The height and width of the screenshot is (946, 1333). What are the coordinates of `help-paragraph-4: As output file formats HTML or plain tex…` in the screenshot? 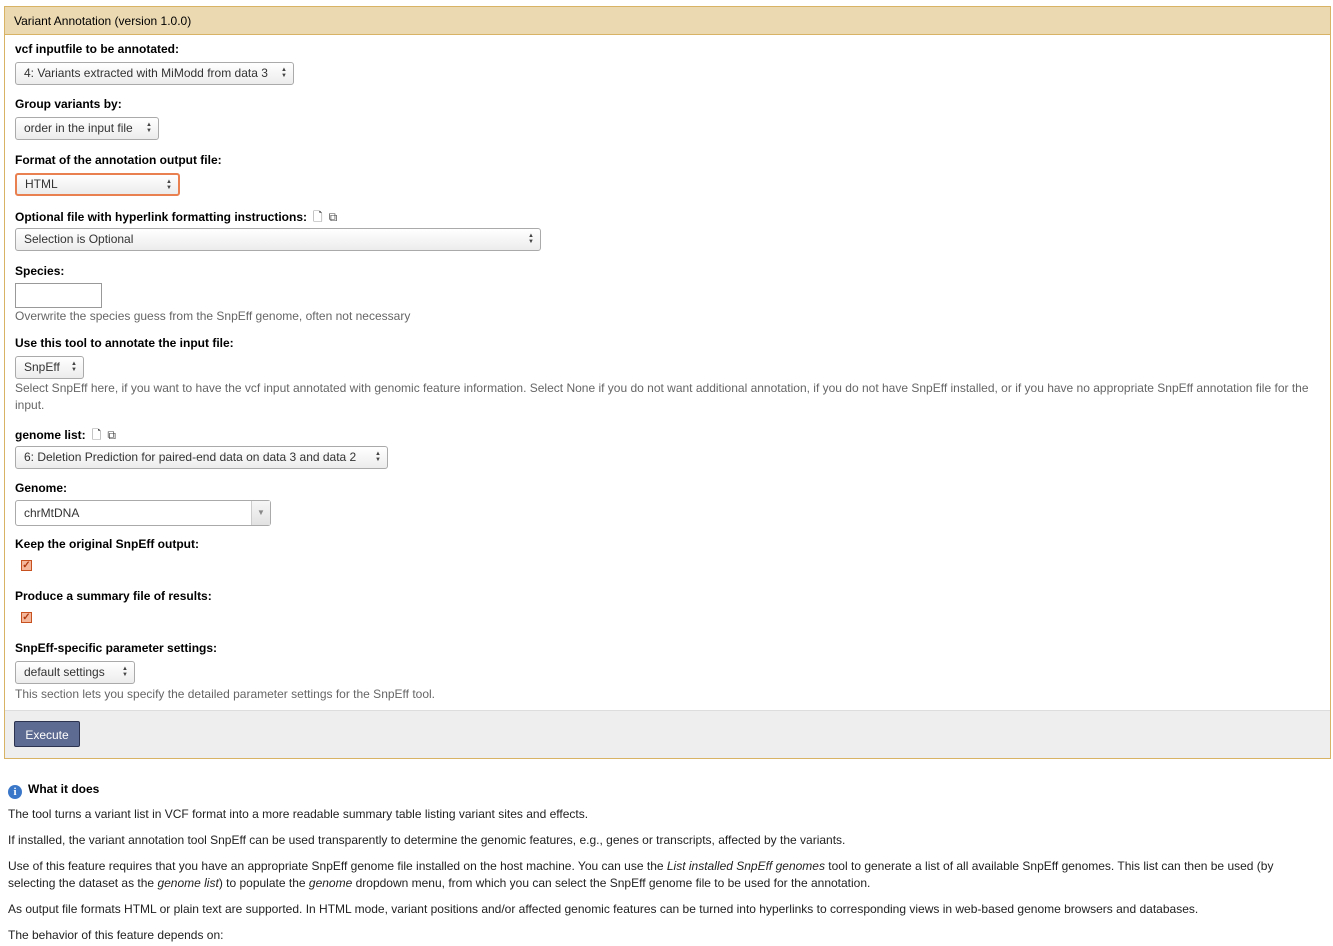 It's located at (603, 909).